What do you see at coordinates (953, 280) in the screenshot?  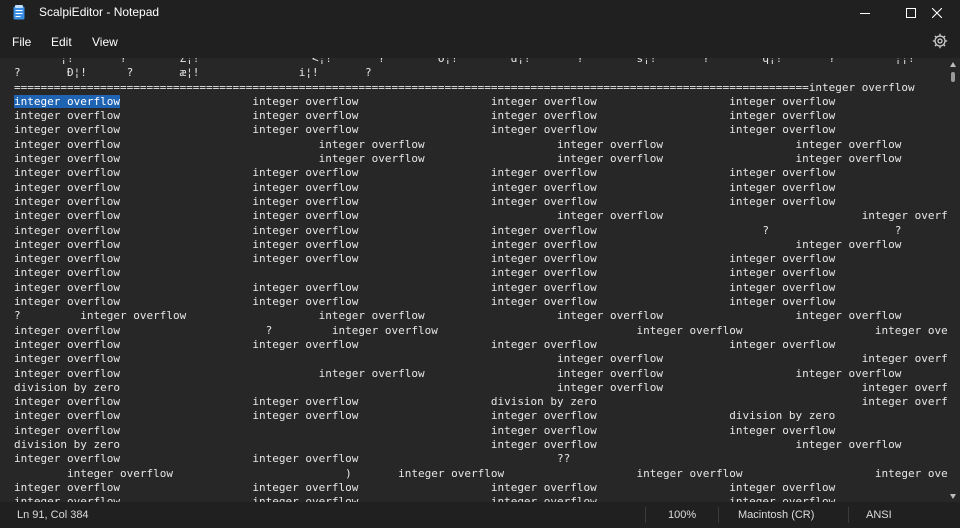 I see `vertical-scrollbar` at bounding box center [953, 280].